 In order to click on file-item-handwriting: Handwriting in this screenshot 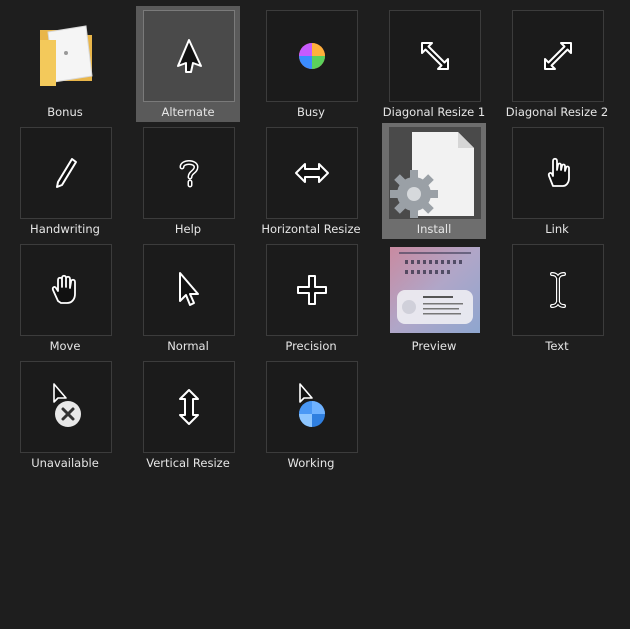, I will do `click(65, 181)`.